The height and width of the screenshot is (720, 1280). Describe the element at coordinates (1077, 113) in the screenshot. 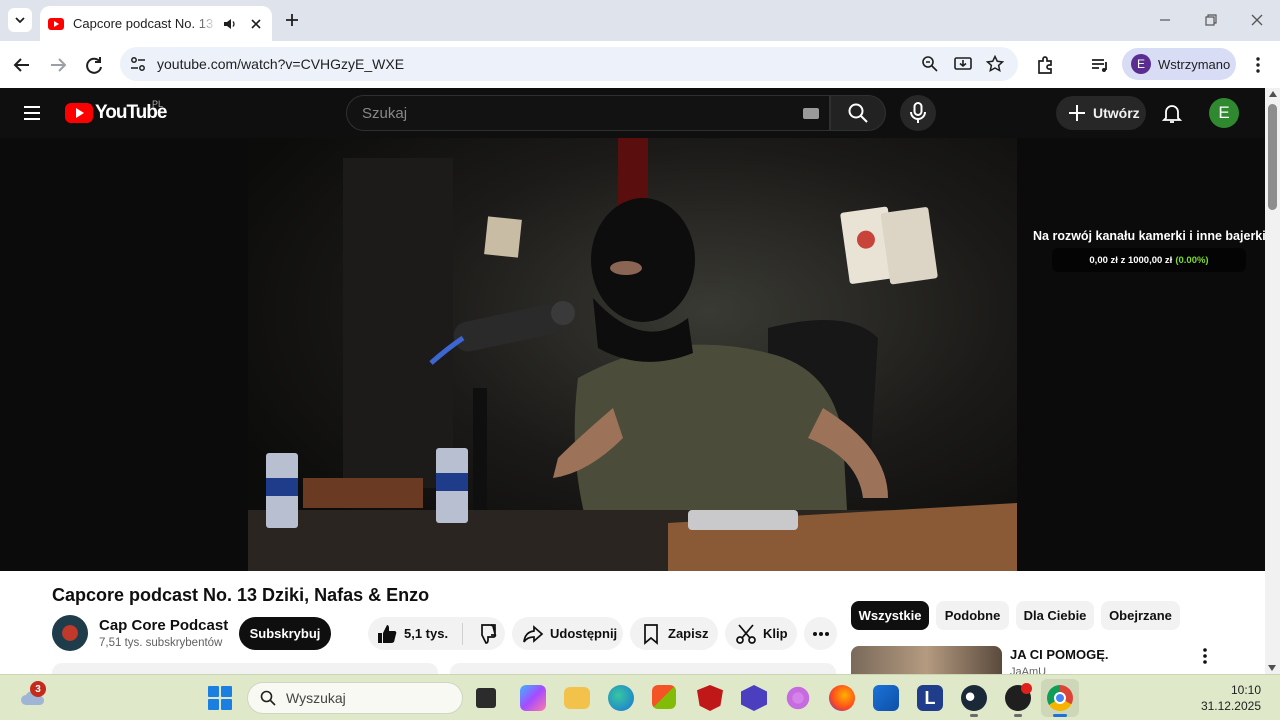

I see `plus-icon` at that location.